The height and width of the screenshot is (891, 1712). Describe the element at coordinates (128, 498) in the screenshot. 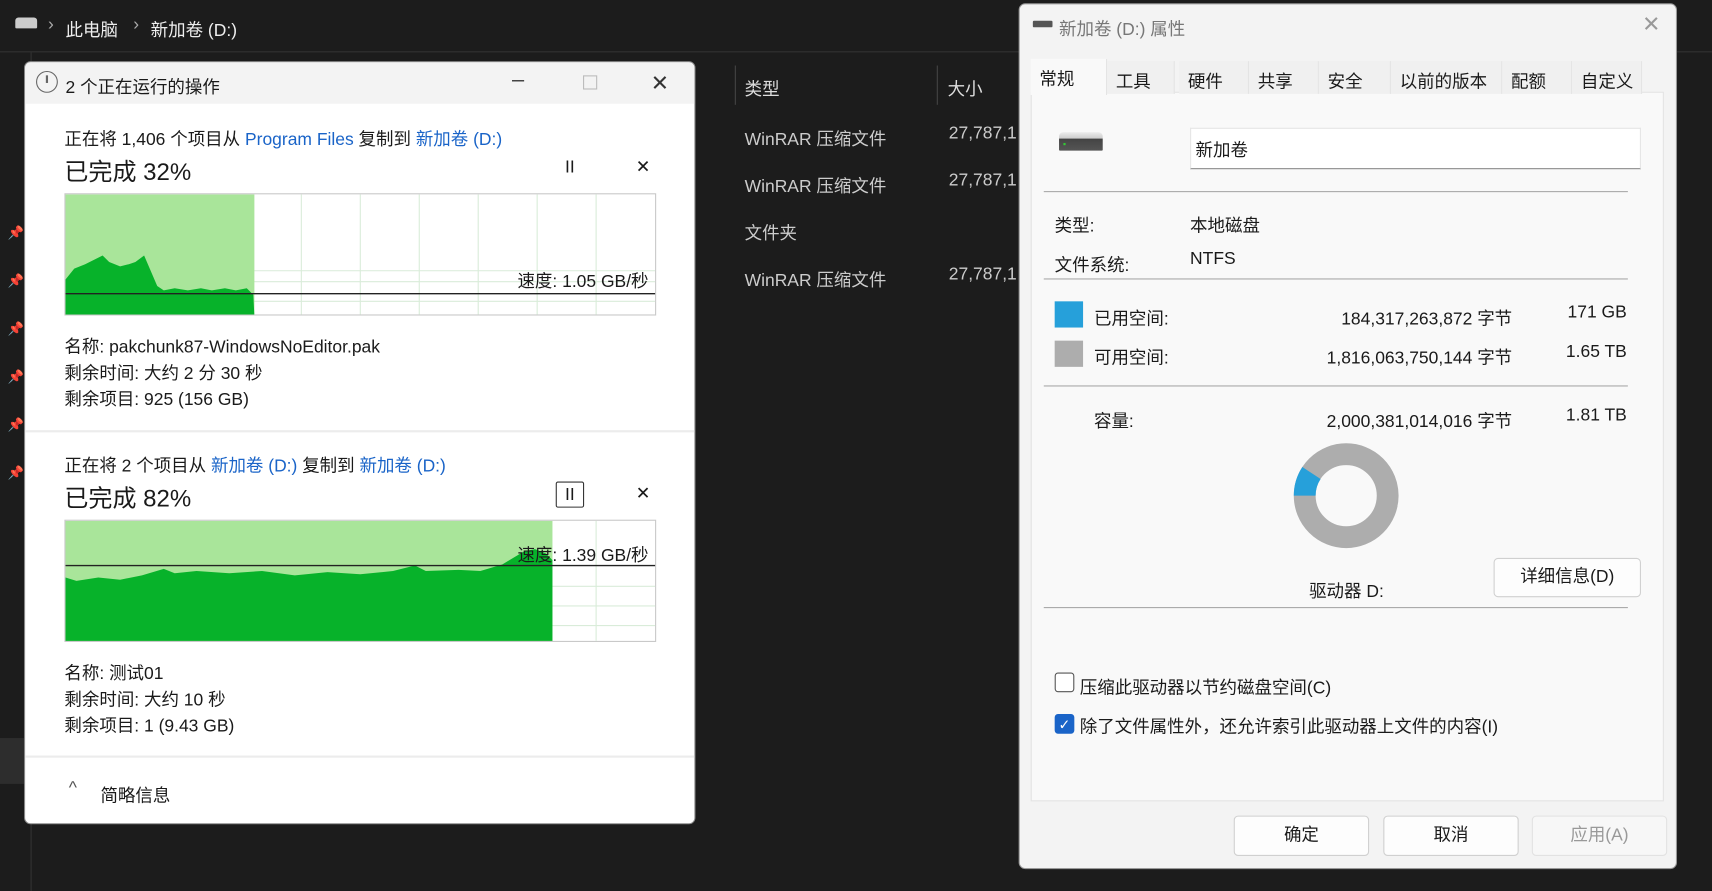

I see `progress-percent: 已完成 82%` at that location.